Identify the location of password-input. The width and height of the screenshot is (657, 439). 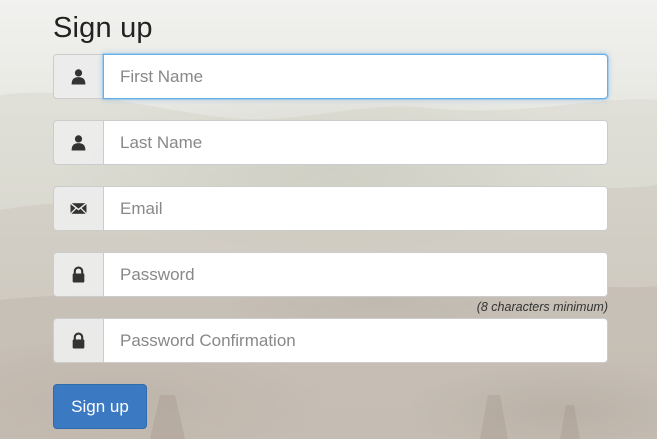
(355, 274).